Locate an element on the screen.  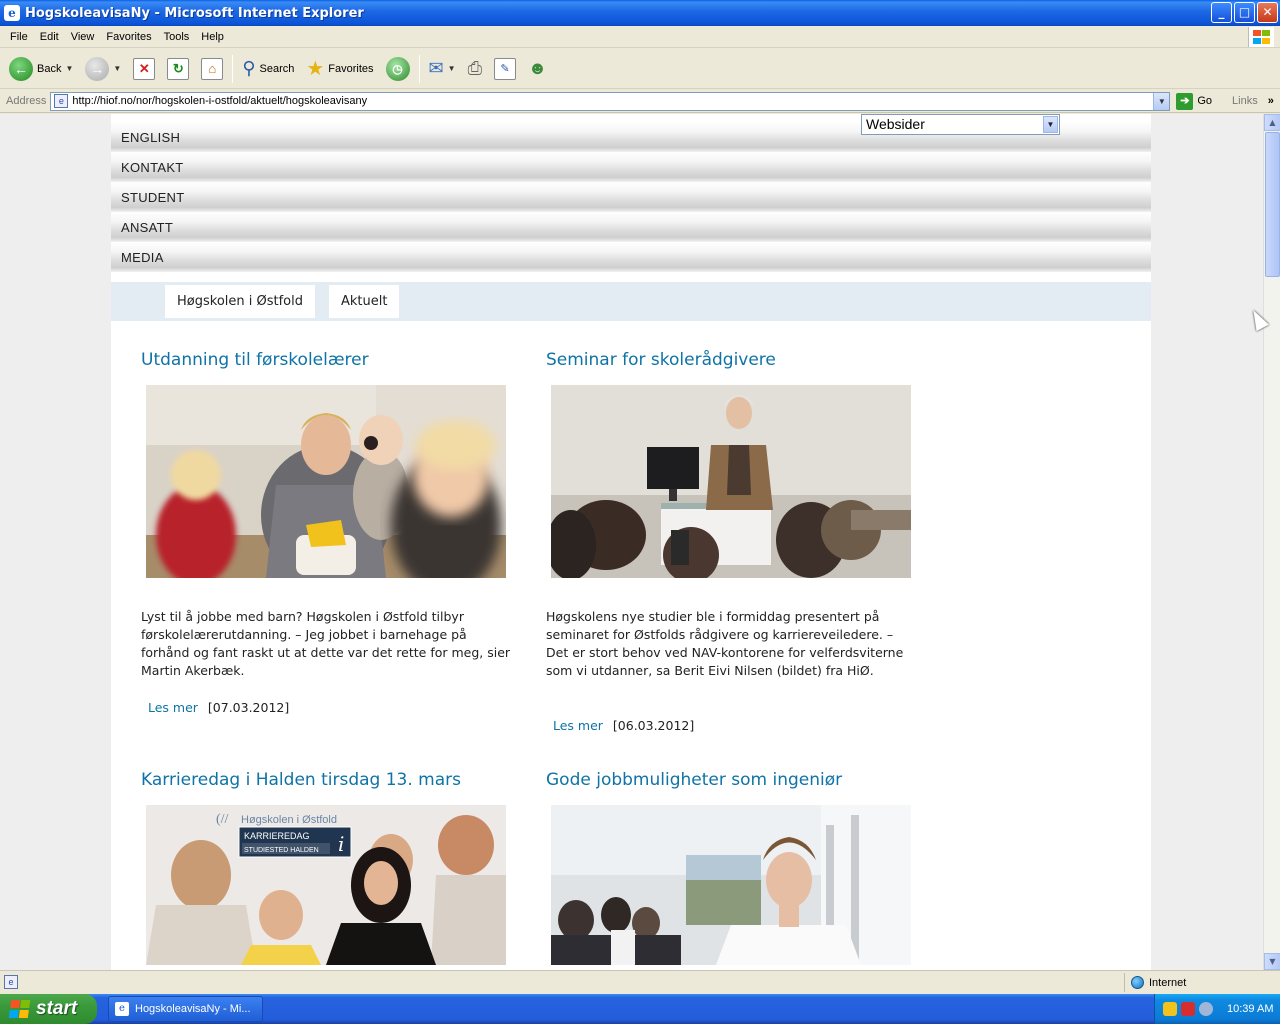
refresh-button: ↻ is located at coordinates (178, 69).